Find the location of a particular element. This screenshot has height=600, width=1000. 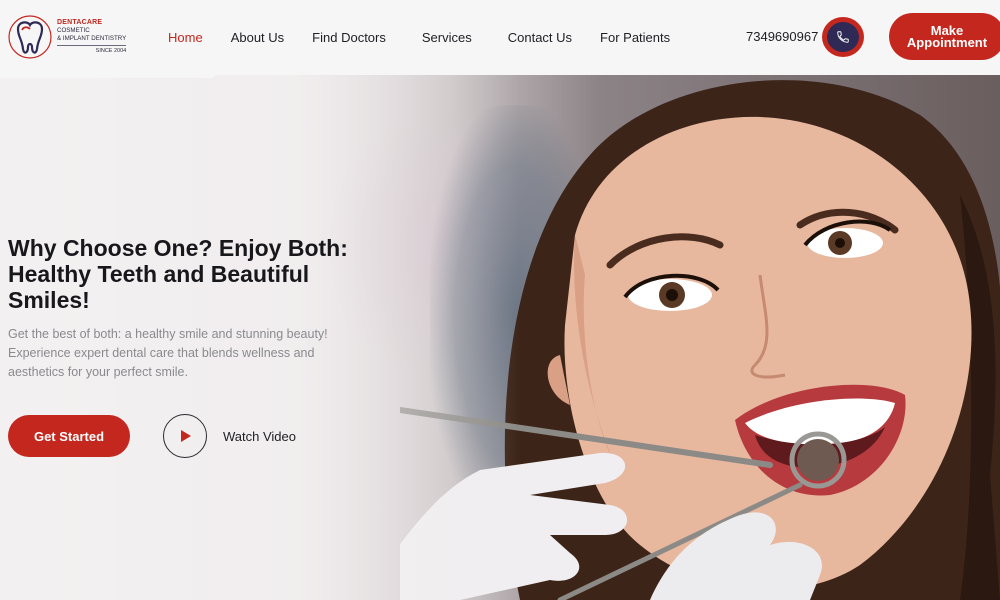

get-started-button: Get Started is located at coordinates (69, 436).